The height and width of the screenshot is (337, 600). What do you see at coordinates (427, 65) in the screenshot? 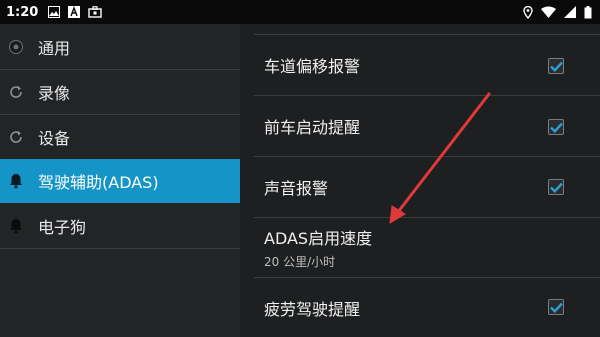
I see `setting-lane-departure-warning: 车道偏移报警` at bounding box center [427, 65].